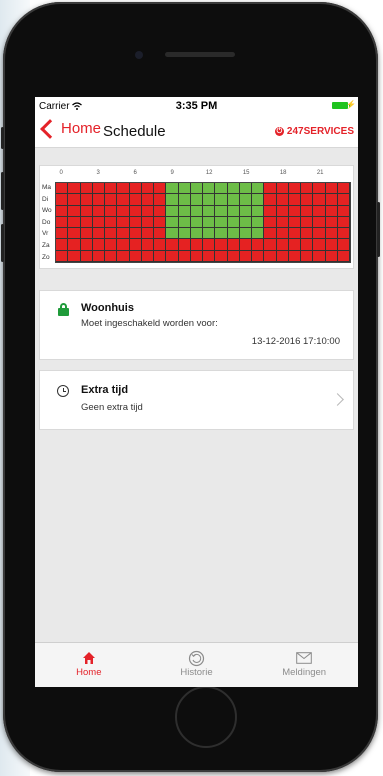  Describe the element at coordinates (197, 665) in the screenshot. I see `tab-historie: Historie` at that location.